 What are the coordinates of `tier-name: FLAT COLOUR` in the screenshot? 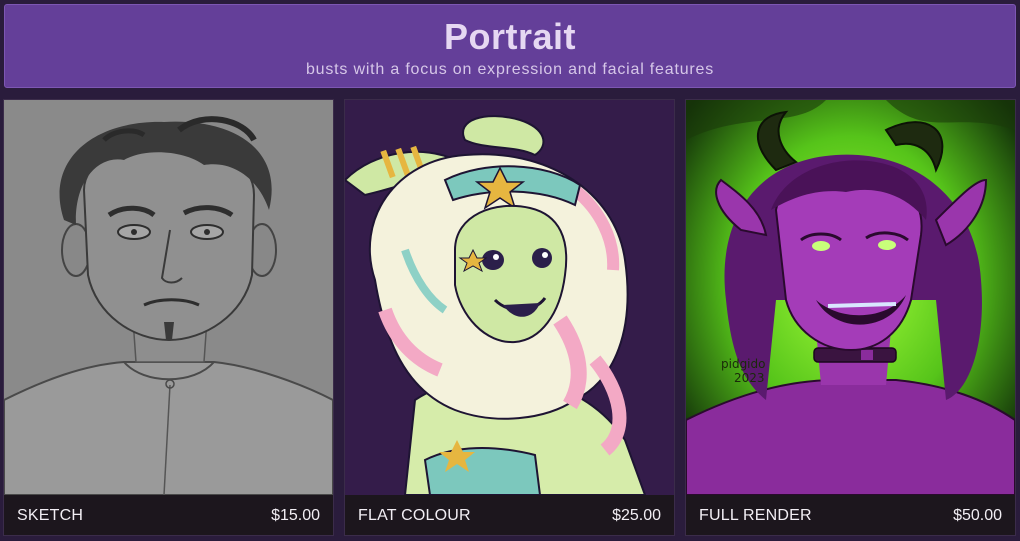 It's located at (414, 515).